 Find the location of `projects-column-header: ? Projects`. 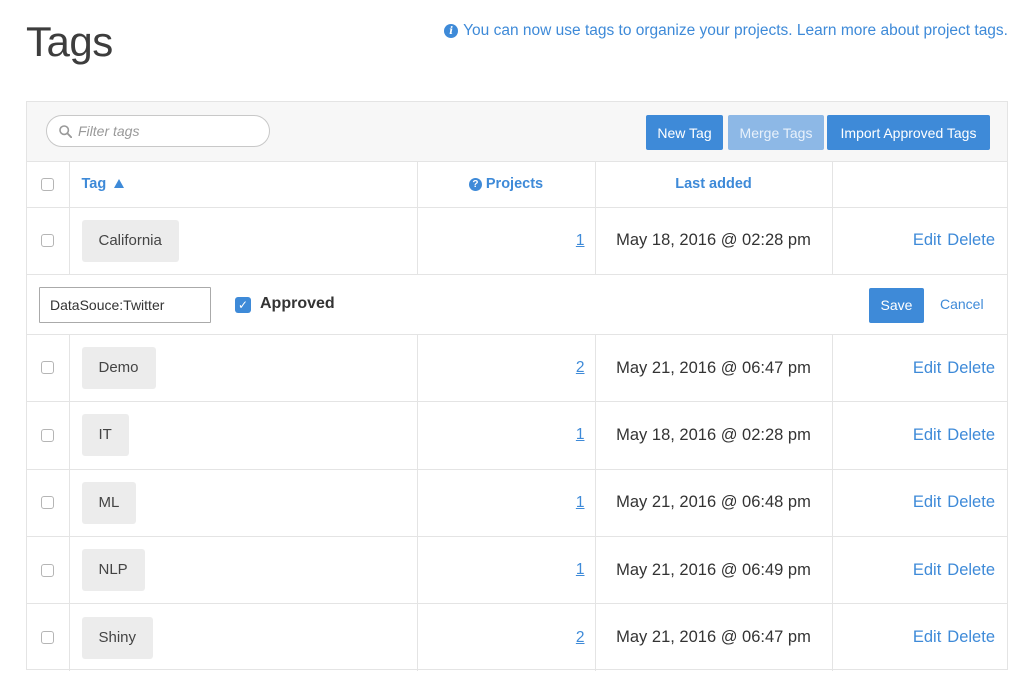

projects-column-header: ? Projects is located at coordinates (506, 185).